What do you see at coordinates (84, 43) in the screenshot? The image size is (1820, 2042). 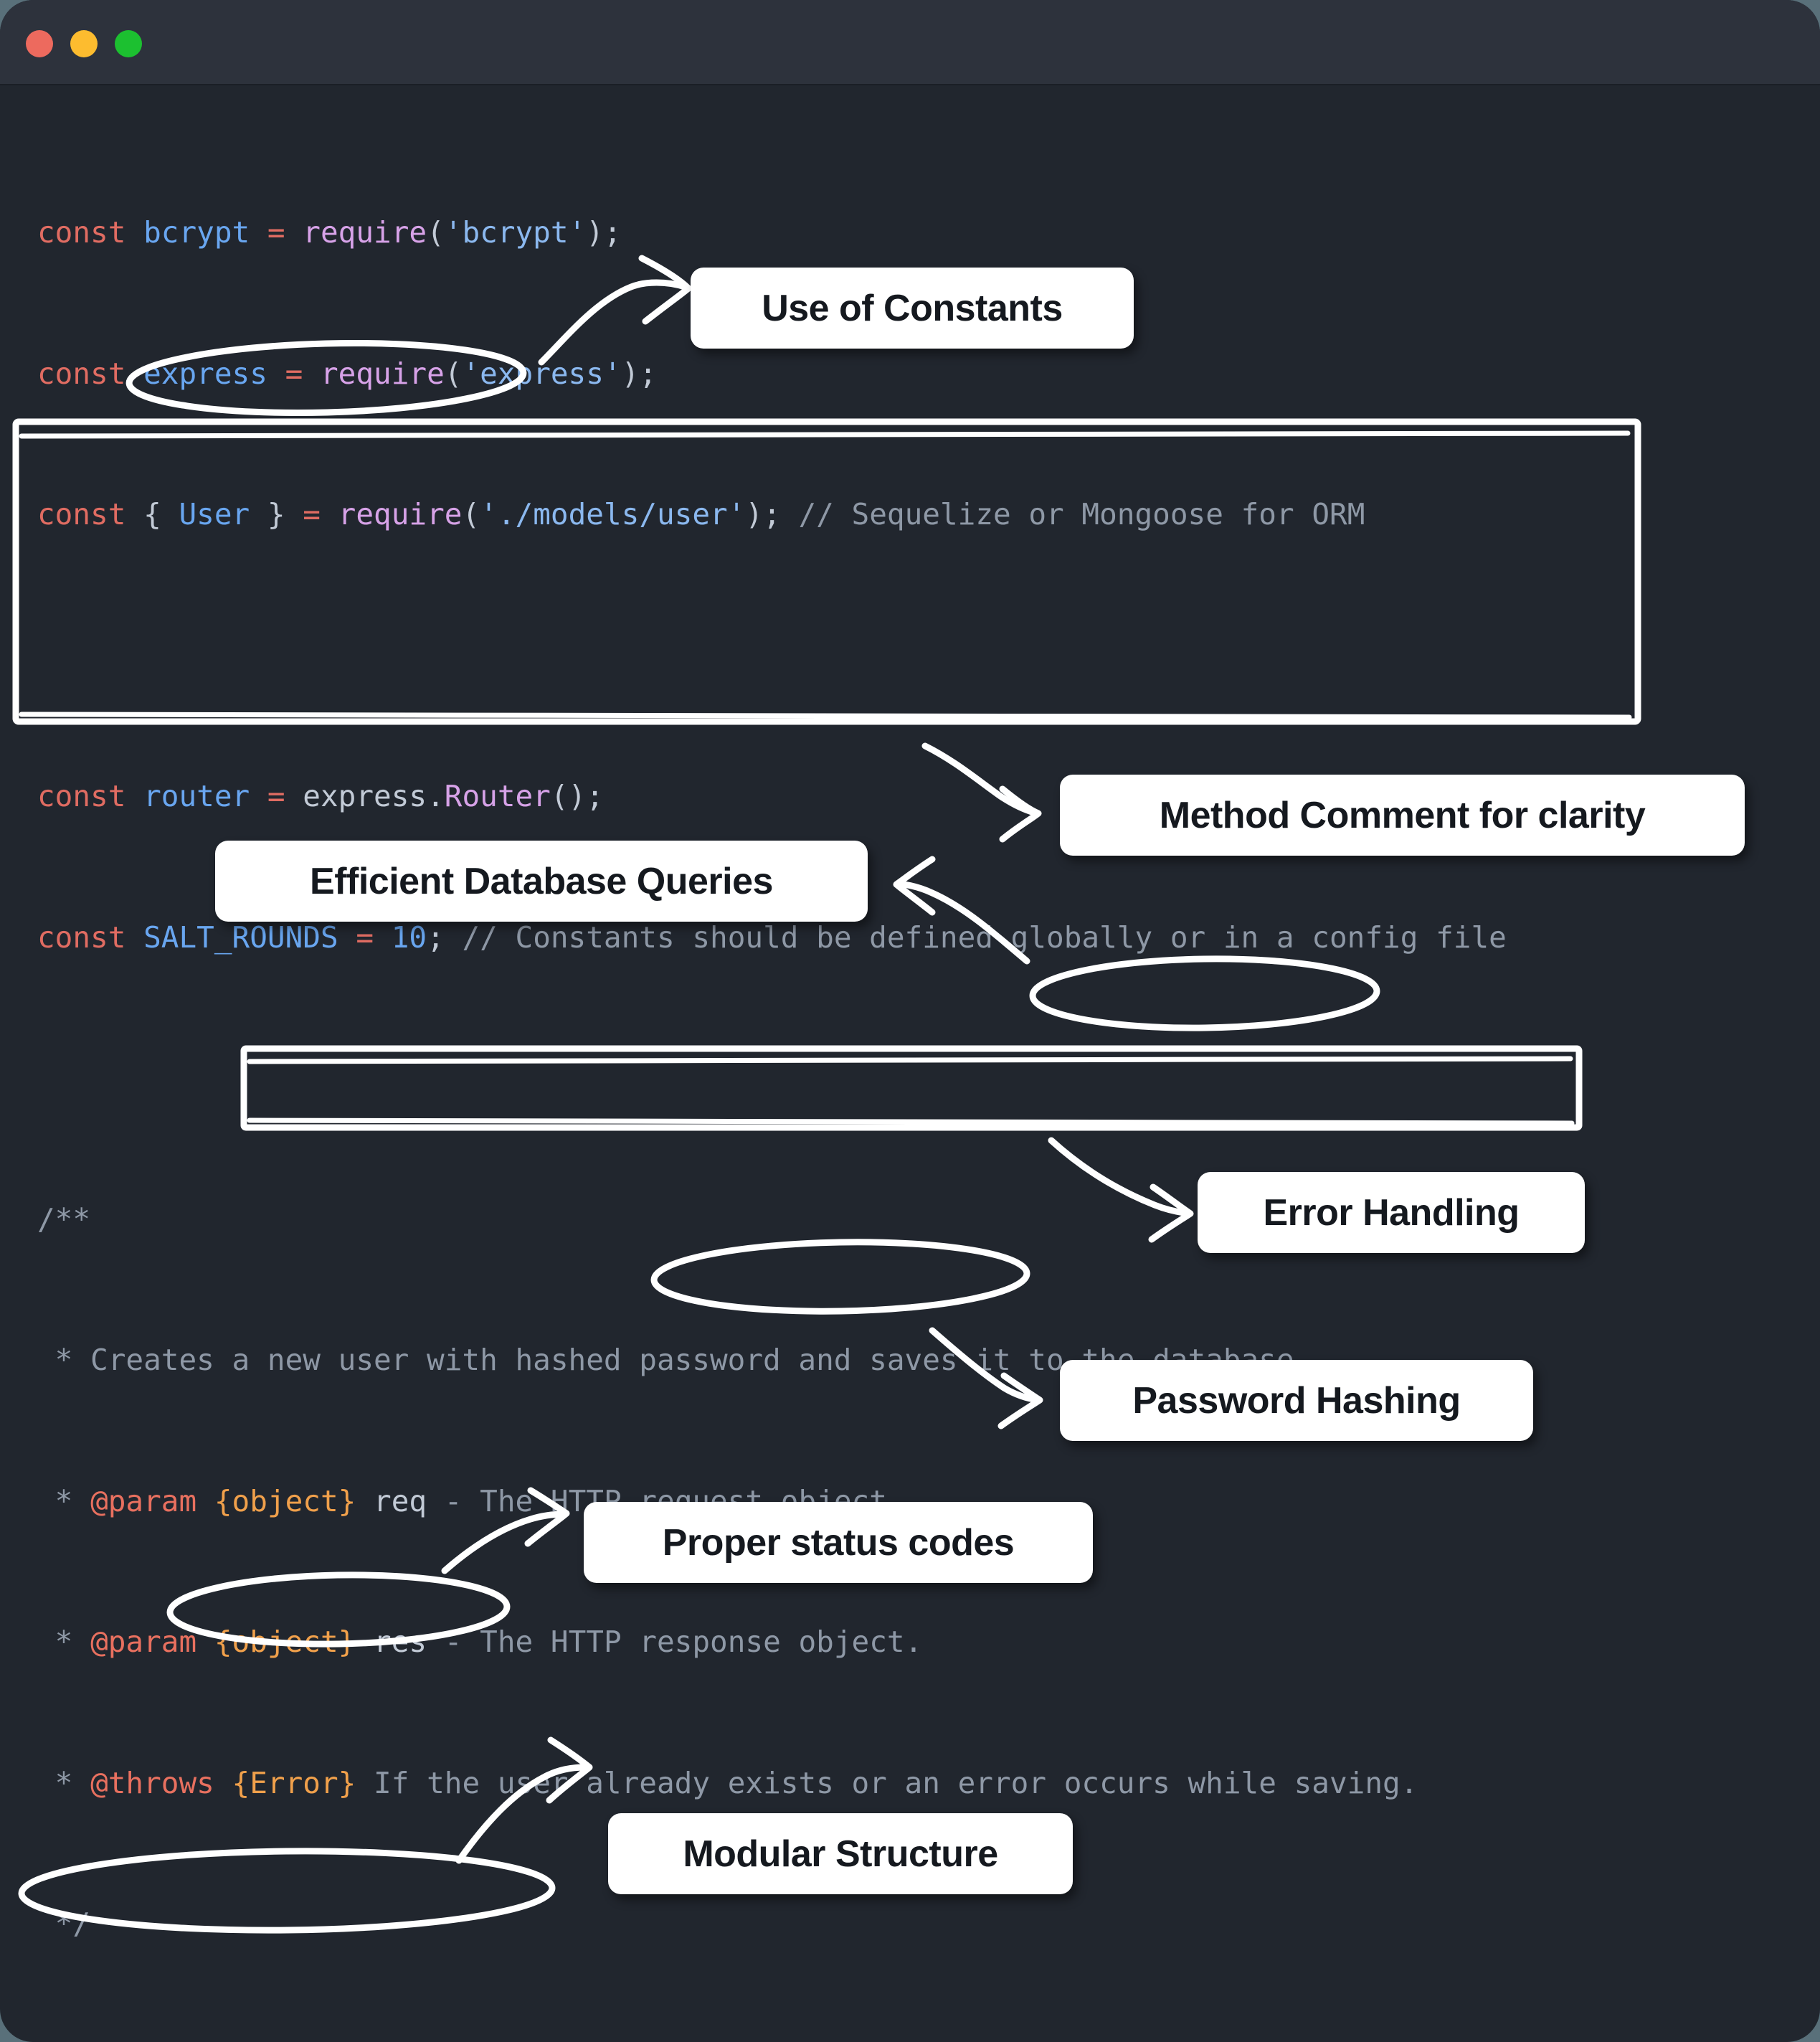 I see `minimize-button` at bounding box center [84, 43].